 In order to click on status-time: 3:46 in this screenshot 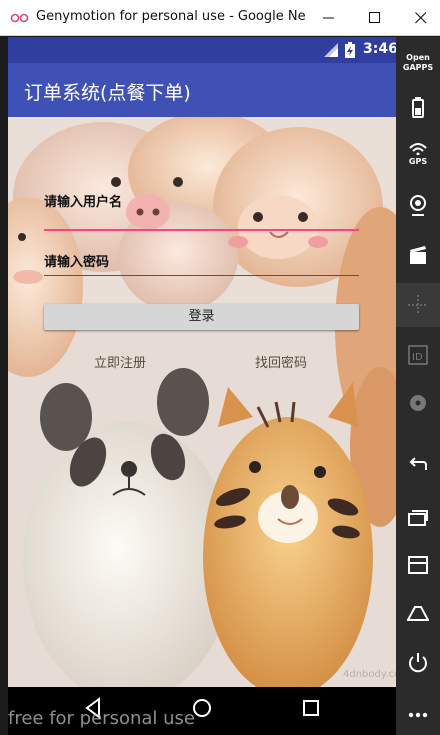, I will do `click(379, 49)`.